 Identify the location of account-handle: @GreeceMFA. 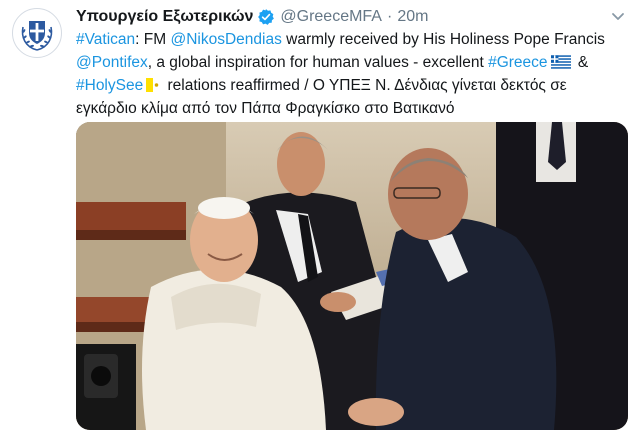
(331, 17).